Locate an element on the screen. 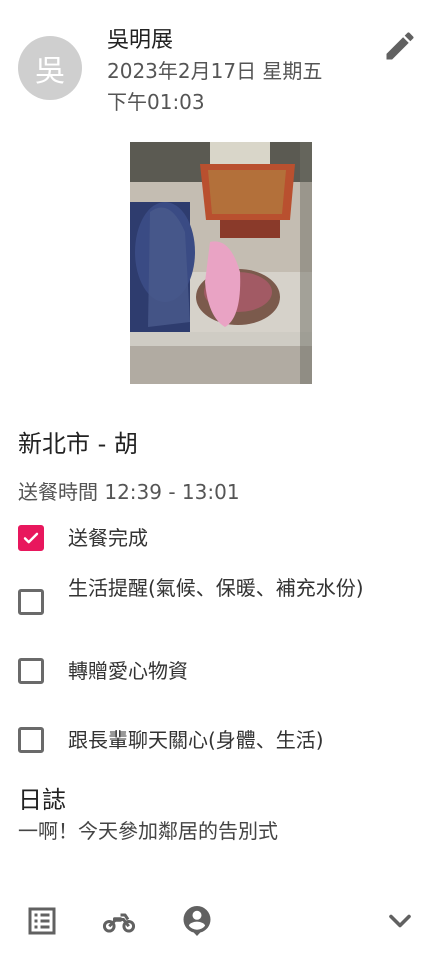 Image resolution: width=444 pixels, height=960 pixels. log-text: 一啊！今天參加鄰居的告別式 is located at coordinates (148, 831).